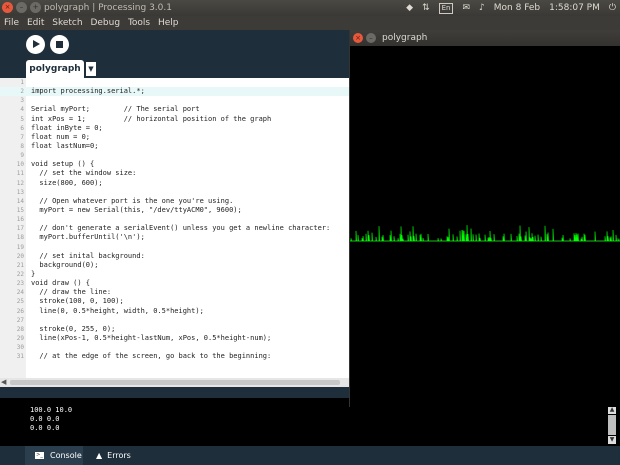  What do you see at coordinates (310, 455) in the screenshot?
I see `footer-tabs: >_ Console ▲ Errors` at bounding box center [310, 455].